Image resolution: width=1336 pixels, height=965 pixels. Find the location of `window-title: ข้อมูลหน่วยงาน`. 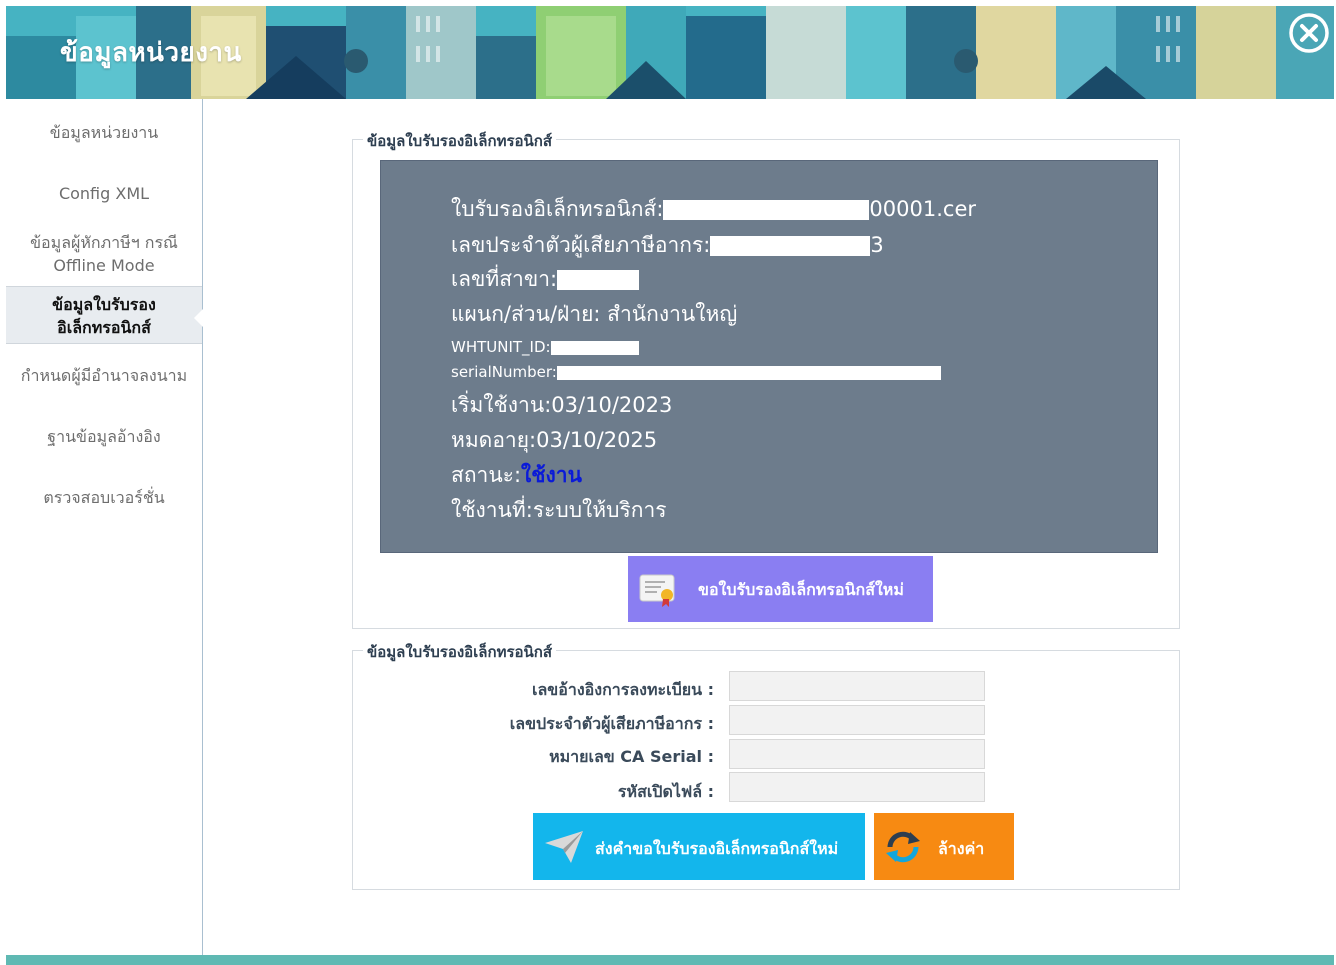

window-title: ข้อมูลหน่วยงาน is located at coordinates (151, 53).